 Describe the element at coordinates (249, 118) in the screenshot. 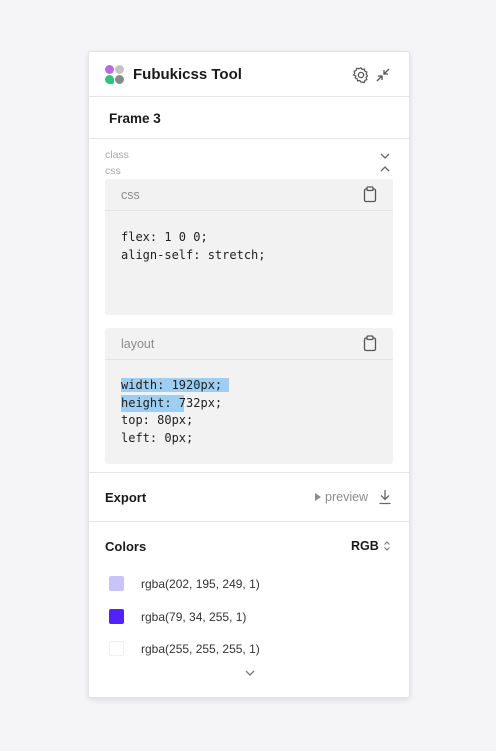

I see `frame-row: Frame 3` at that location.